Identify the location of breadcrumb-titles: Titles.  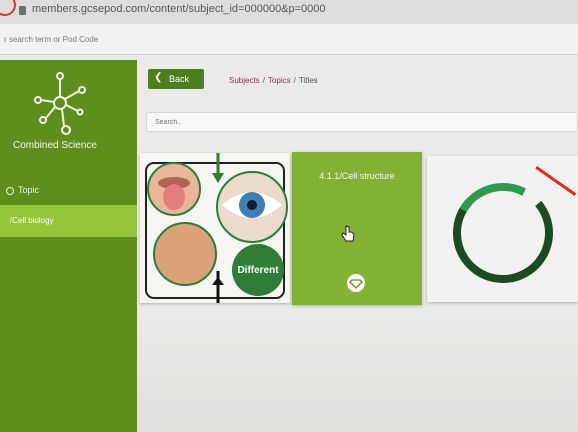
(308, 80).